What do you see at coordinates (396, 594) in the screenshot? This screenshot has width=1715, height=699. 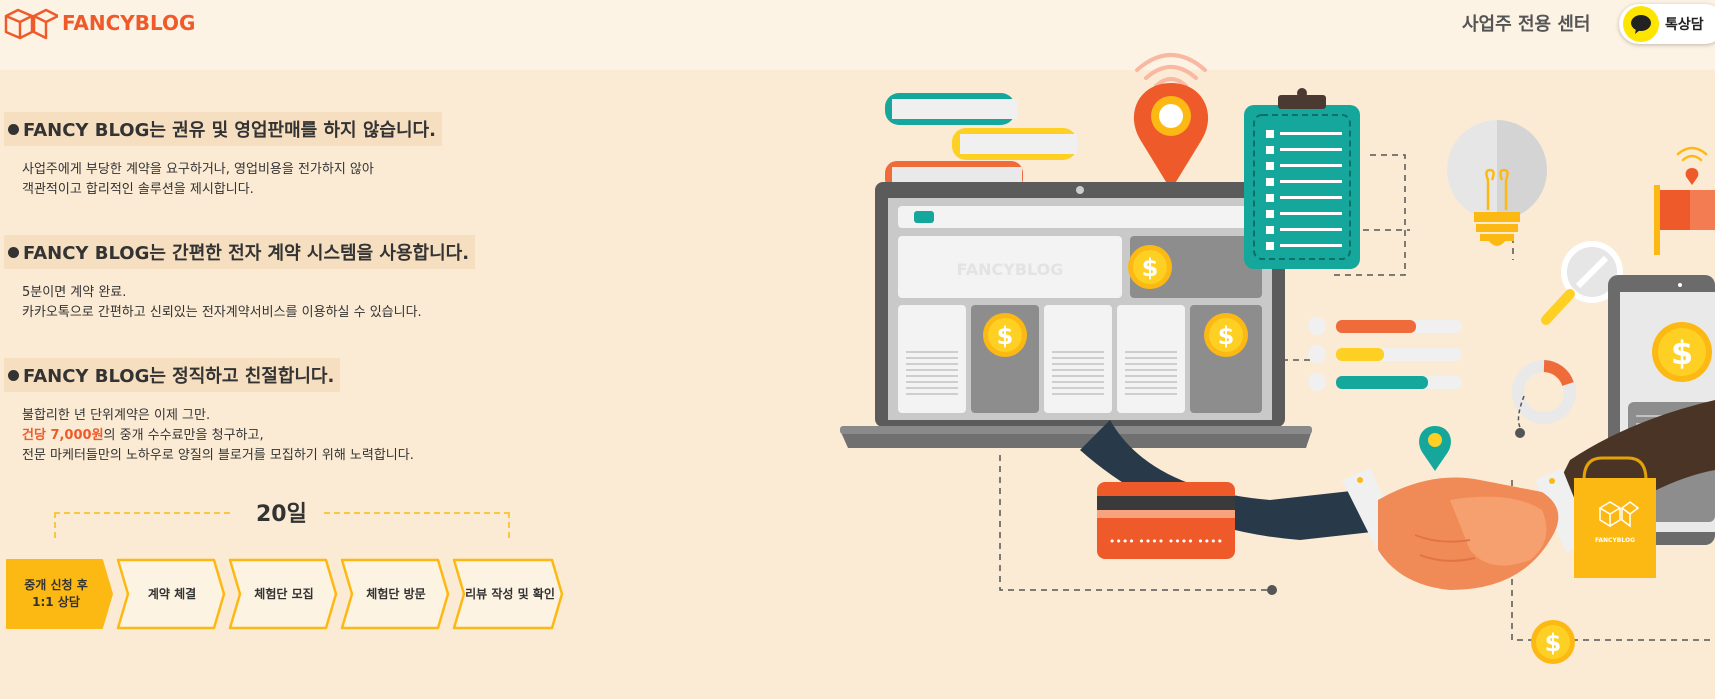 I see `process-step-visit: 체험단 방문` at bounding box center [396, 594].